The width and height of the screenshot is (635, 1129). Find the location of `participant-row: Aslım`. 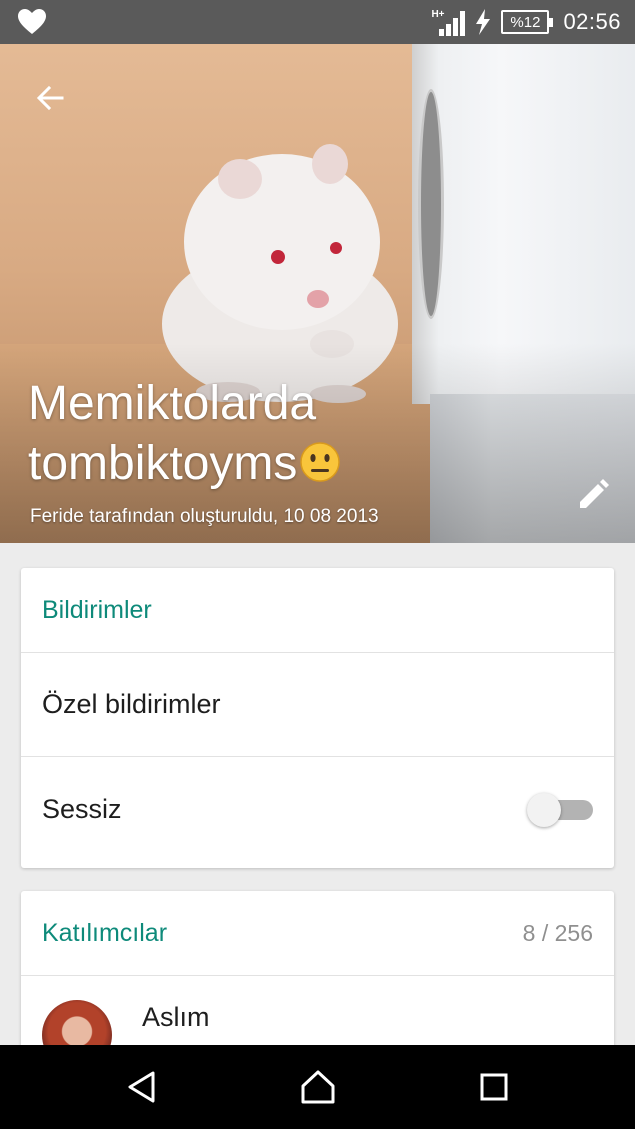

participant-row: Aslım is located at coordinates (317, 1013).